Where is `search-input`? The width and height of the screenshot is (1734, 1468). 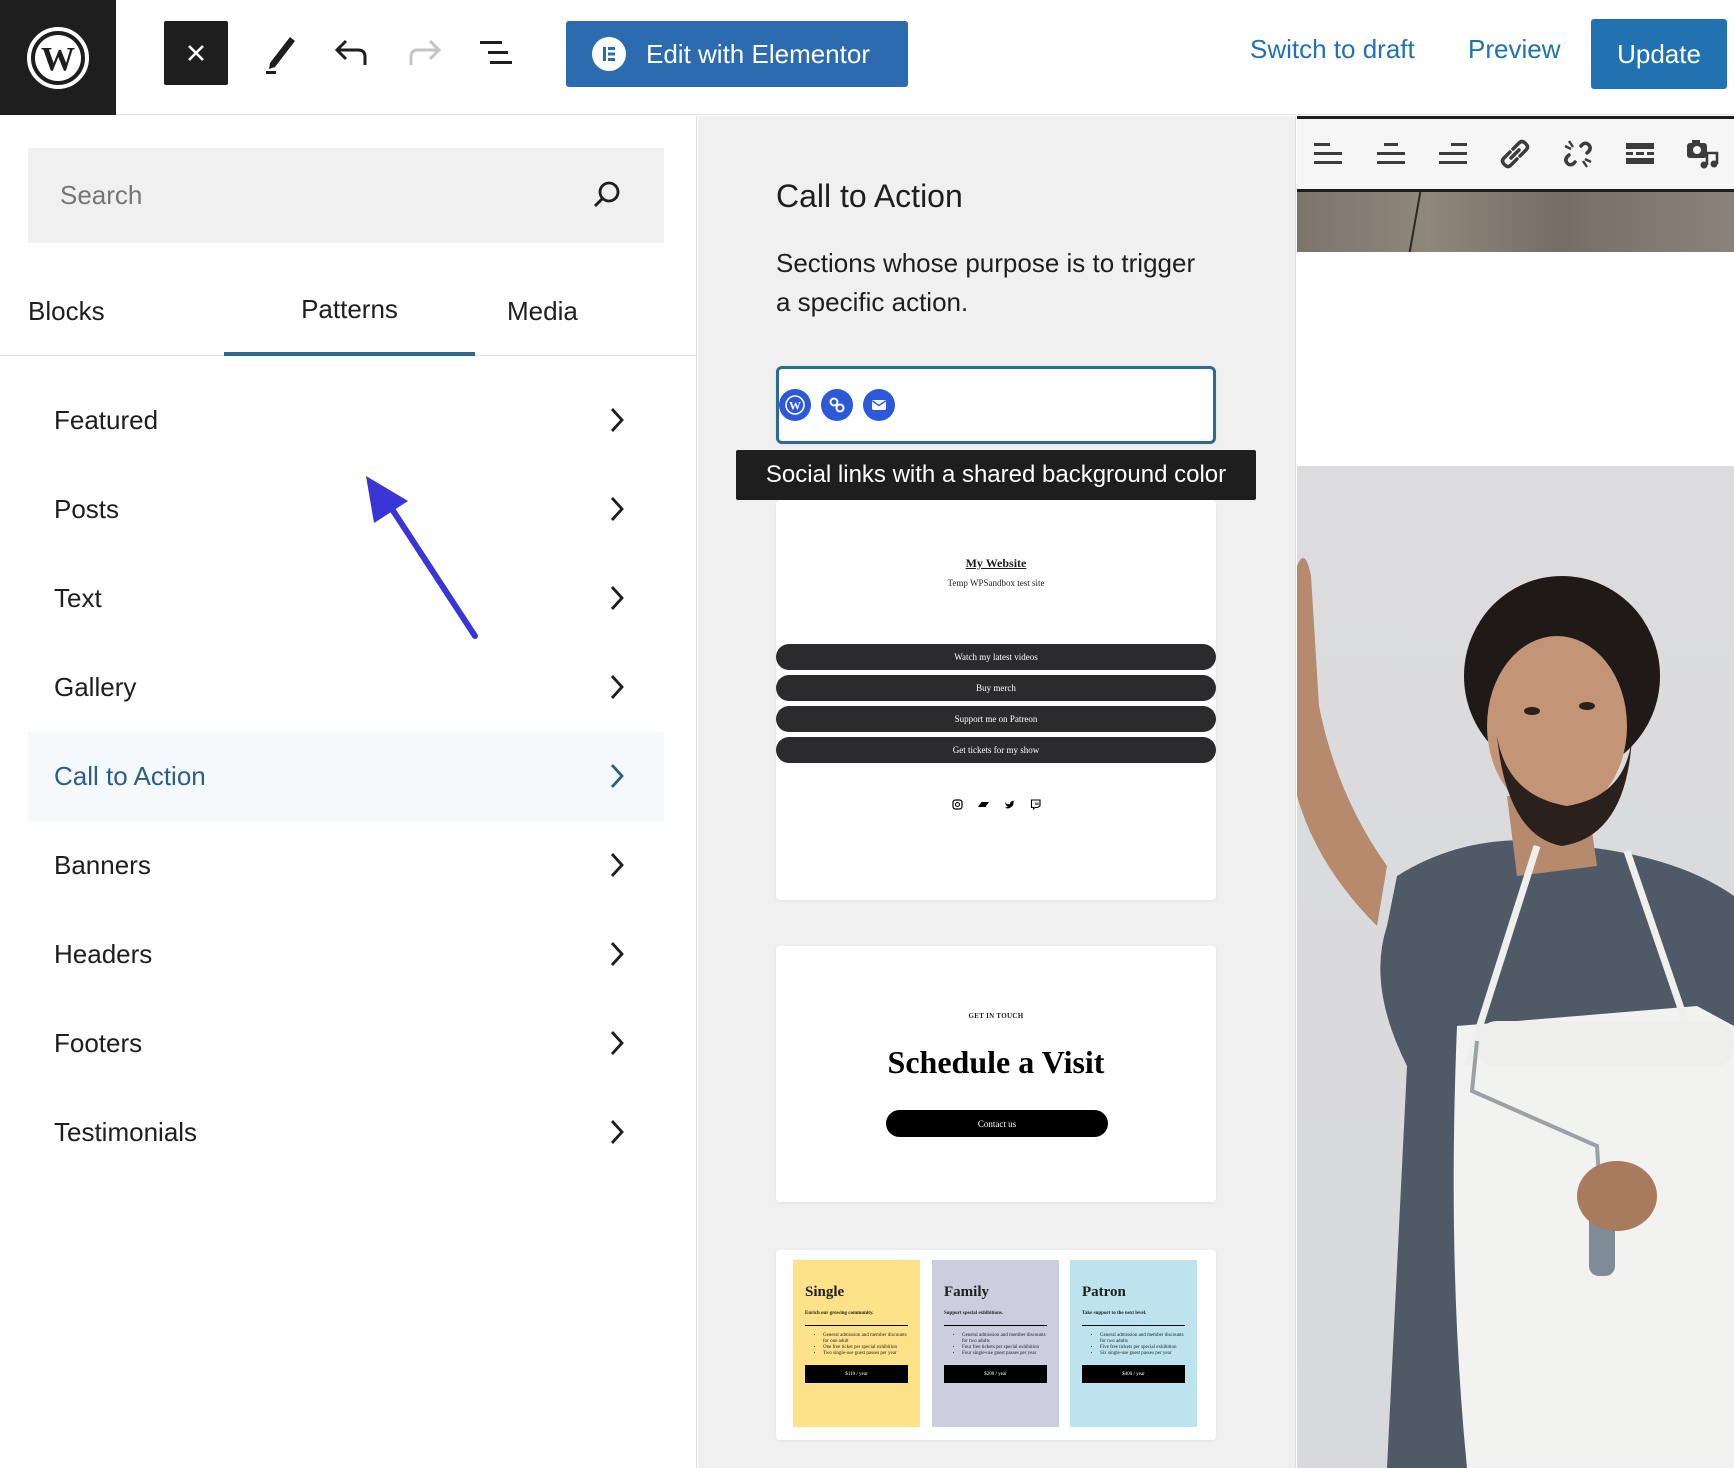 search-input is located at coordinates (346, 195).